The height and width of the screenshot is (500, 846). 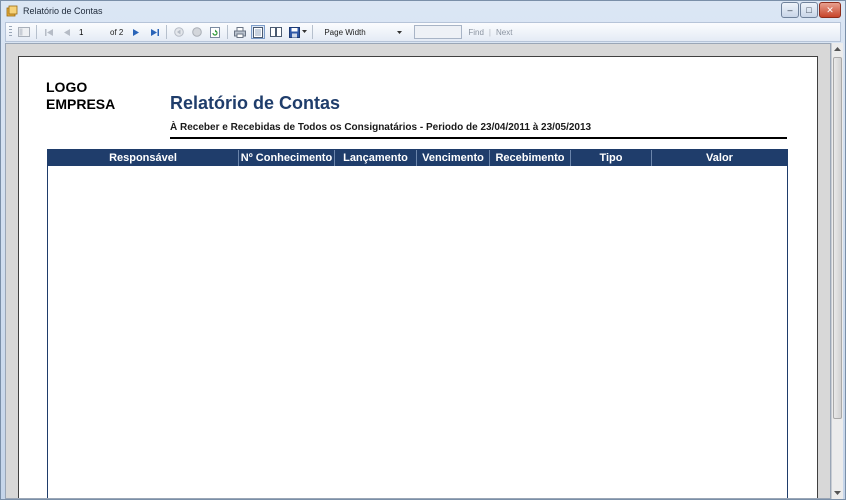 I want to click on column-header-tipo: Tipo, so click(x=611, y=158).